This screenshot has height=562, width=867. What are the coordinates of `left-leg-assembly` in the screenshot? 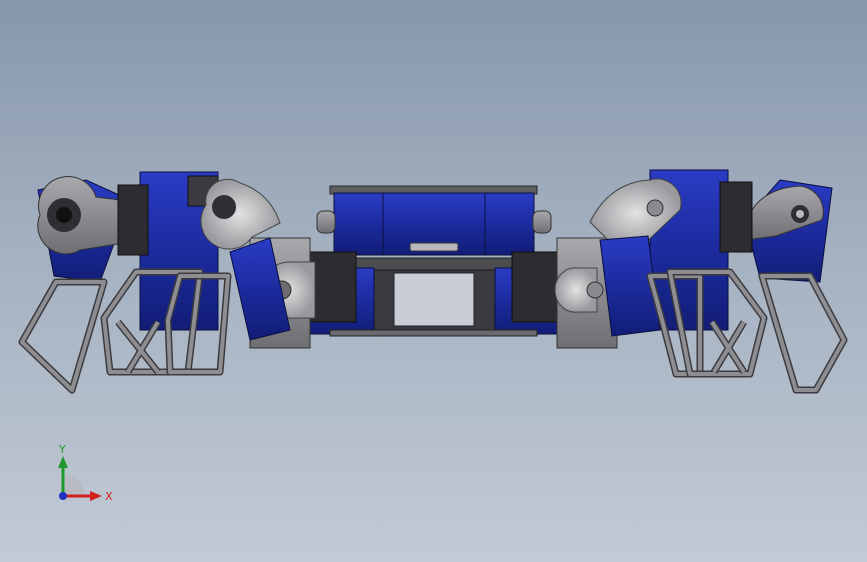 It's located at (154, 282).